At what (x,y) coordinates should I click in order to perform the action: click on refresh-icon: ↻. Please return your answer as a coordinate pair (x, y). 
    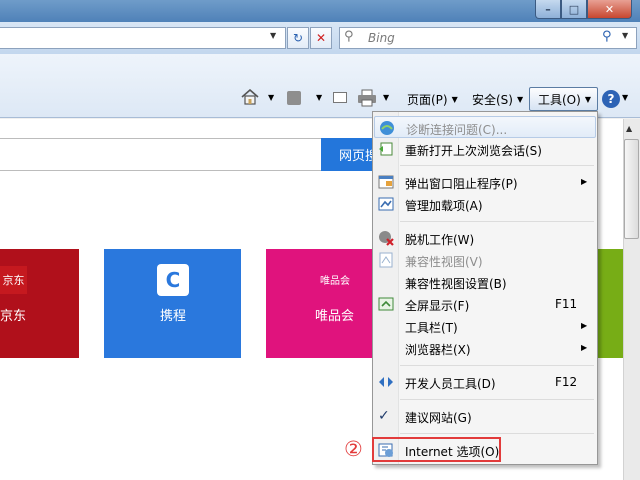
    Looking at the image, I should click on (298, 38).